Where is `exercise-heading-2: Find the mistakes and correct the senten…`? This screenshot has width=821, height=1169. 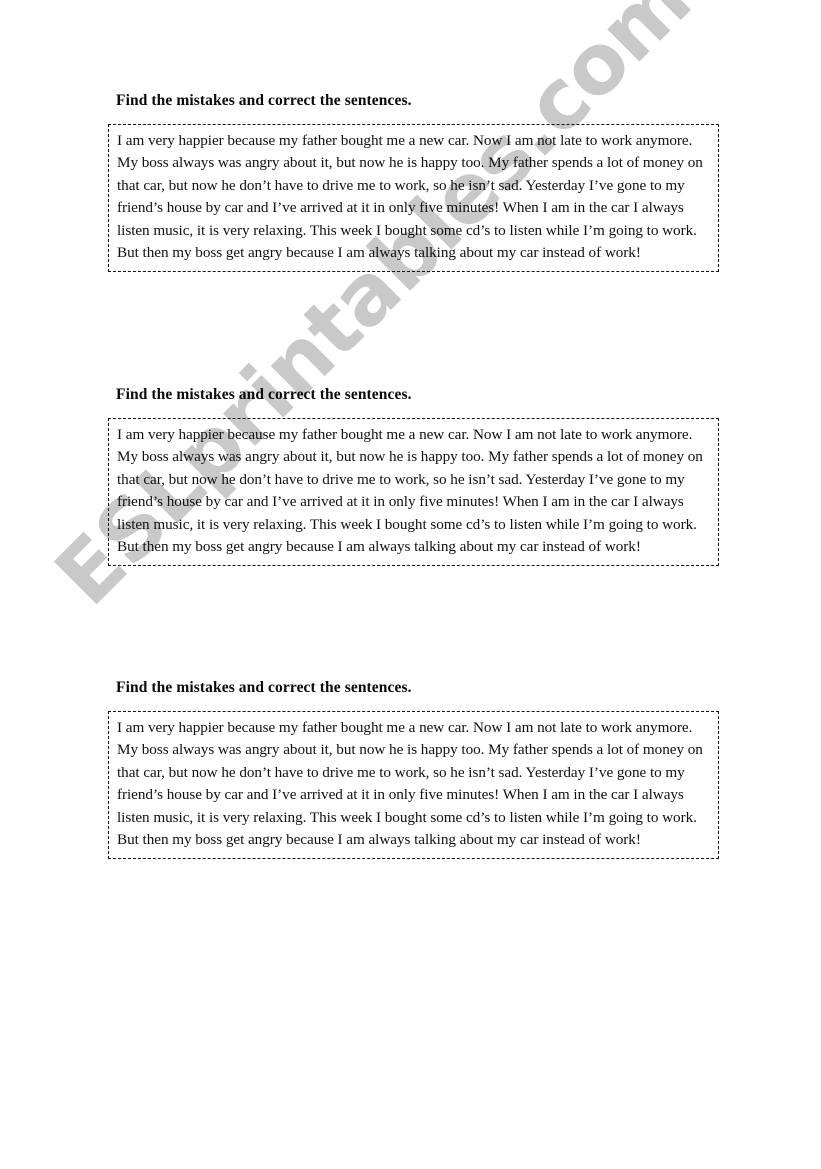 exercise-heading-2: Find the mistakes and correct the senten… is located at coordinates (264, 394).